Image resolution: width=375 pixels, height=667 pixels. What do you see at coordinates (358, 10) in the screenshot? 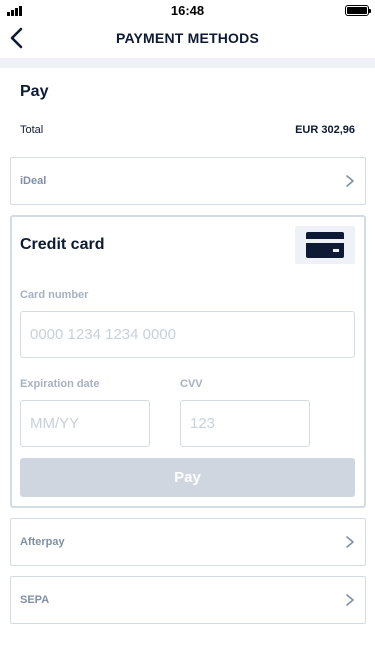
I see `battery-icon` at bounding box center [358, 10].